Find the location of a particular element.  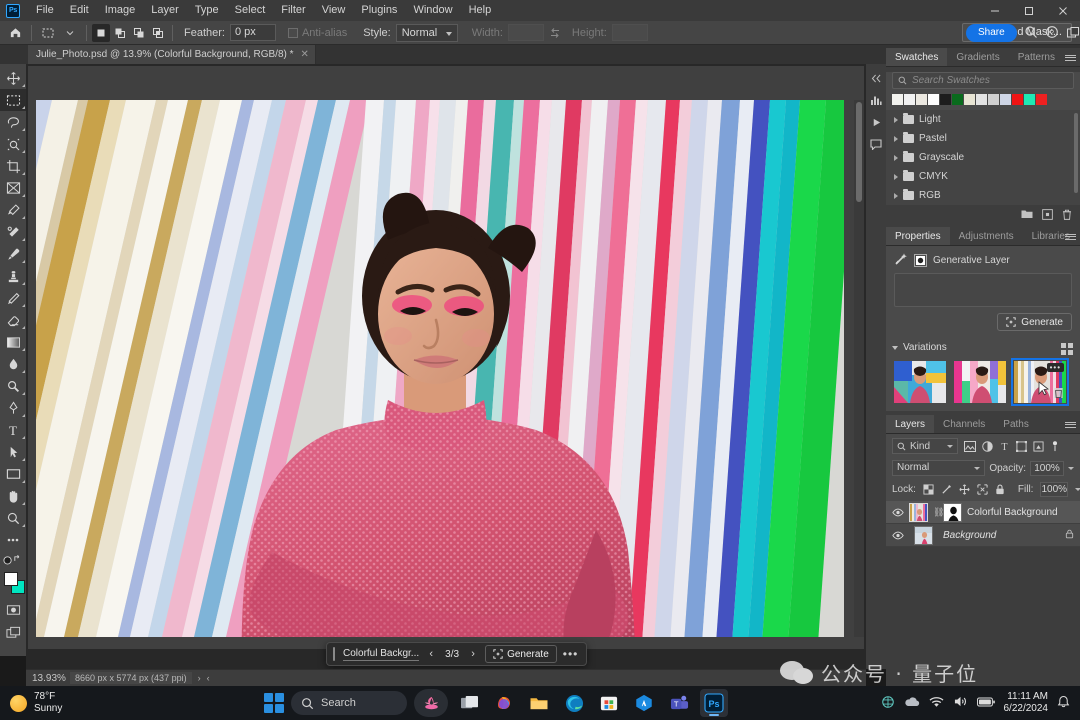

swatch-group-cmyk: CMYK is located at coordinates (983, 176).